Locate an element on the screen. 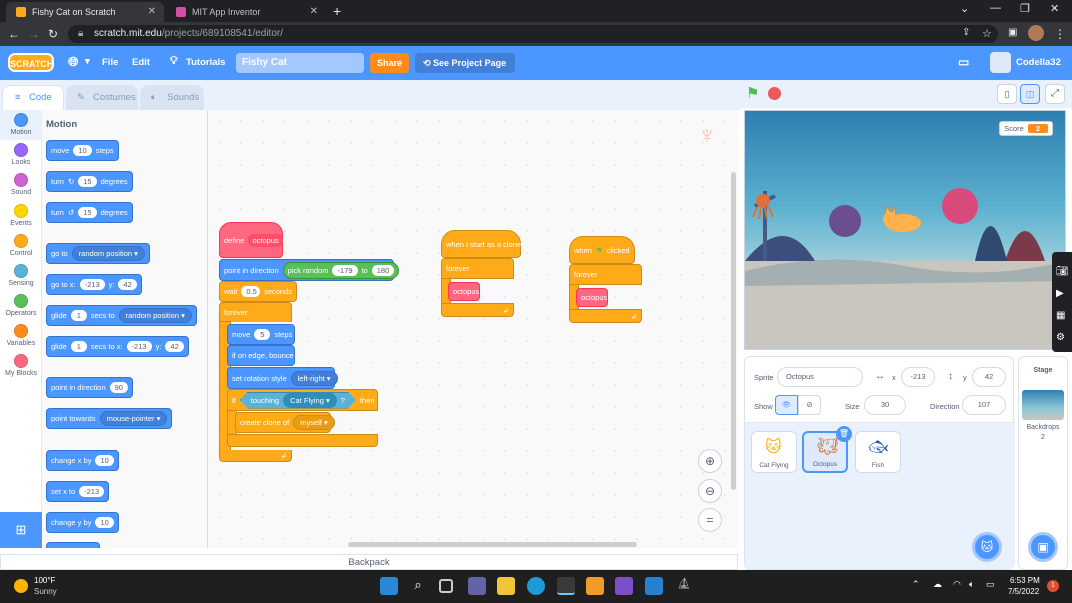  tray-chevron-icon: ⌃ is located at coordinates (916, 584).